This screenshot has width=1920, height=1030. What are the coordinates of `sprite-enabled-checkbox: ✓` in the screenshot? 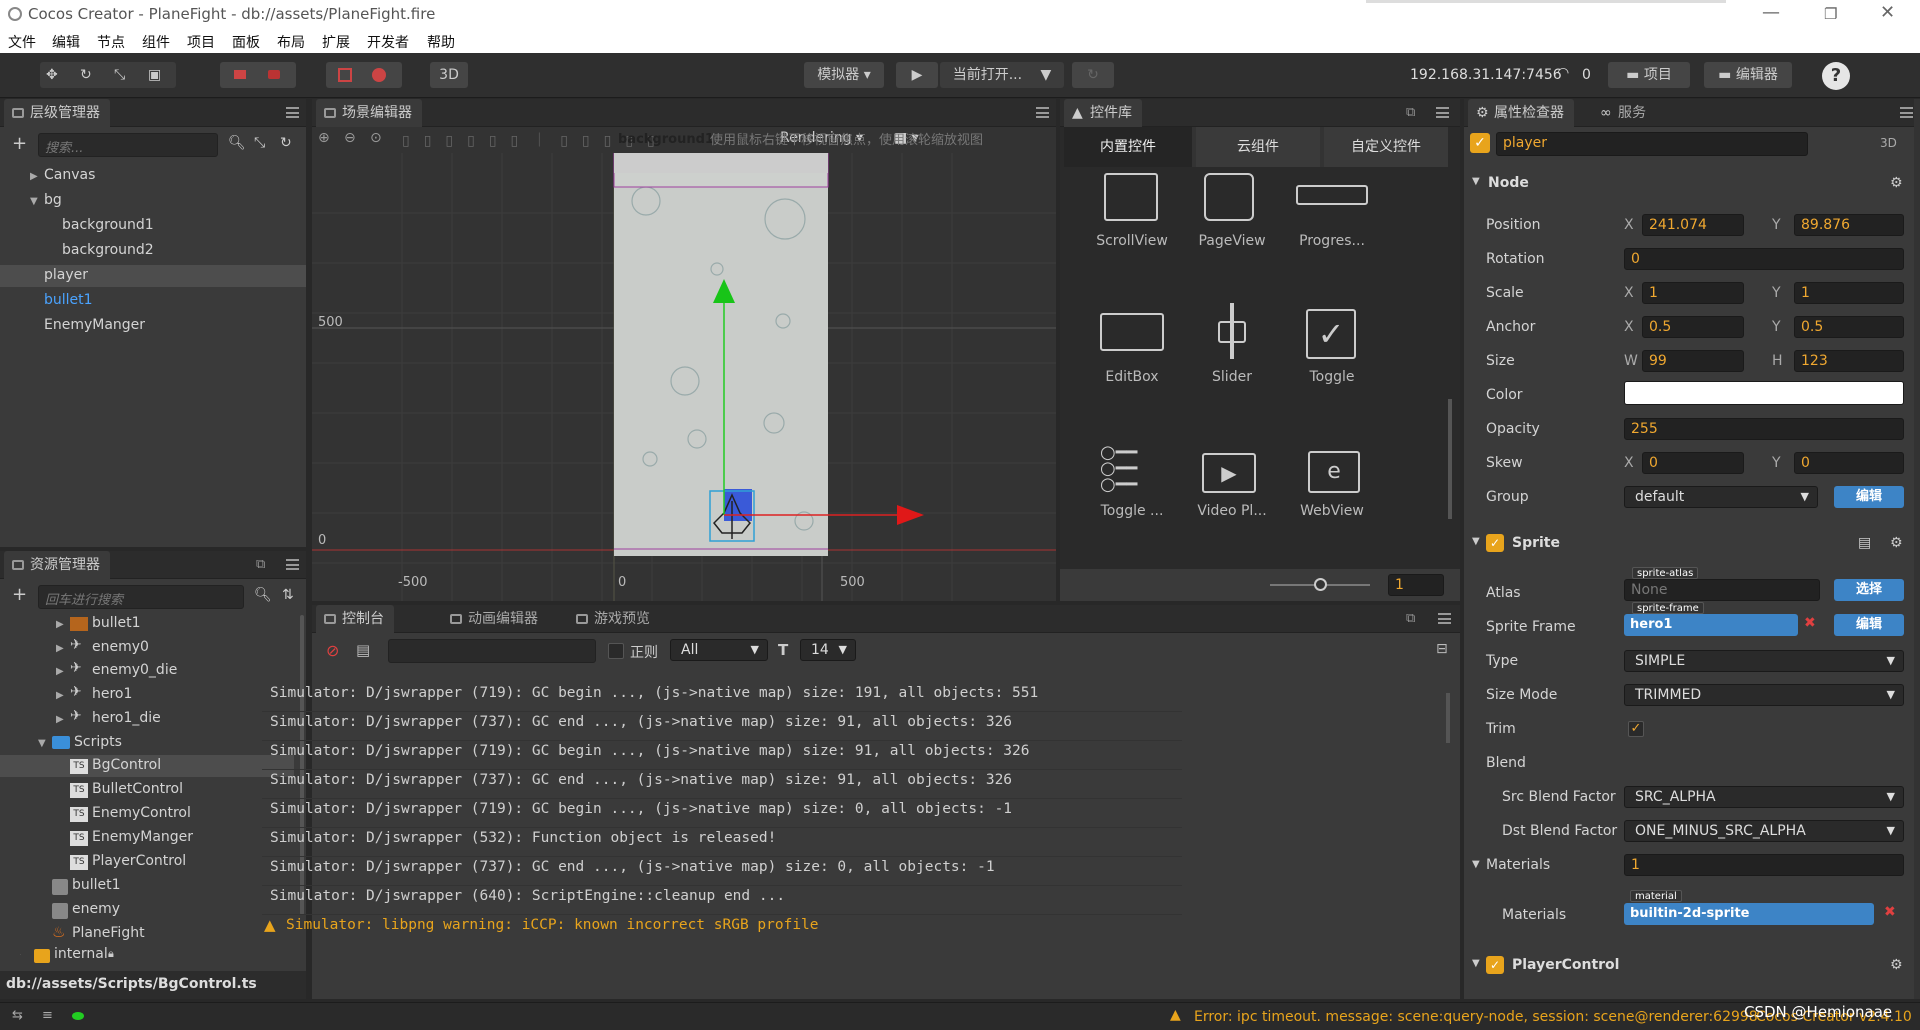 It's located at (1495, 543).